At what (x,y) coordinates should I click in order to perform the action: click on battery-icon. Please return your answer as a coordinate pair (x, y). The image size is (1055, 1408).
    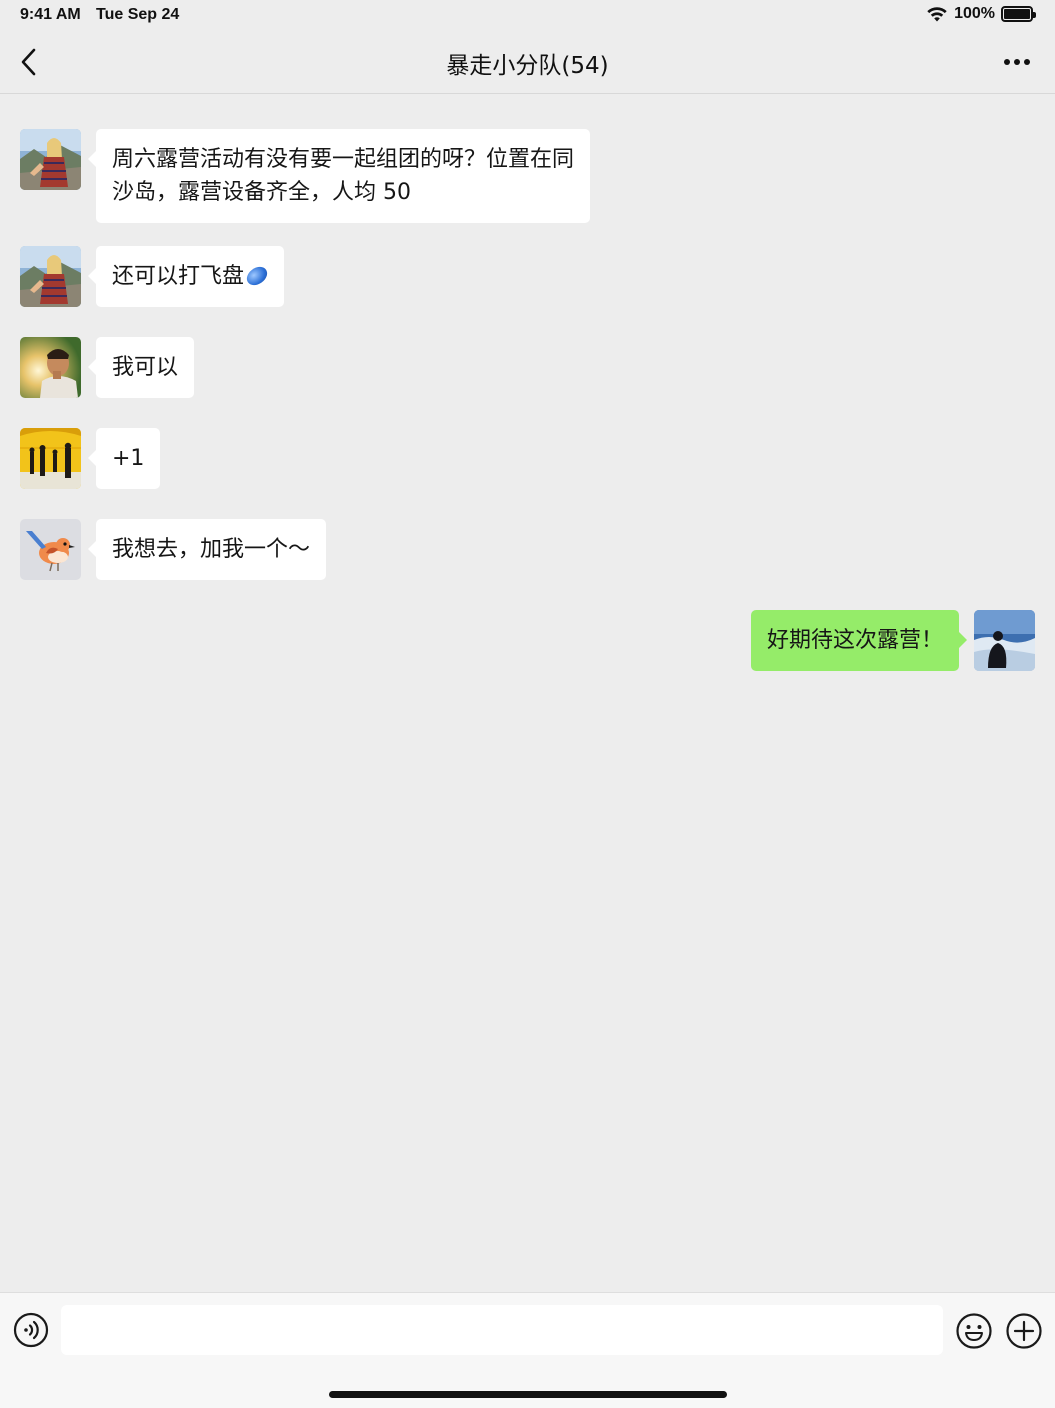
    Looking at the image, I should click on (1018, 14).